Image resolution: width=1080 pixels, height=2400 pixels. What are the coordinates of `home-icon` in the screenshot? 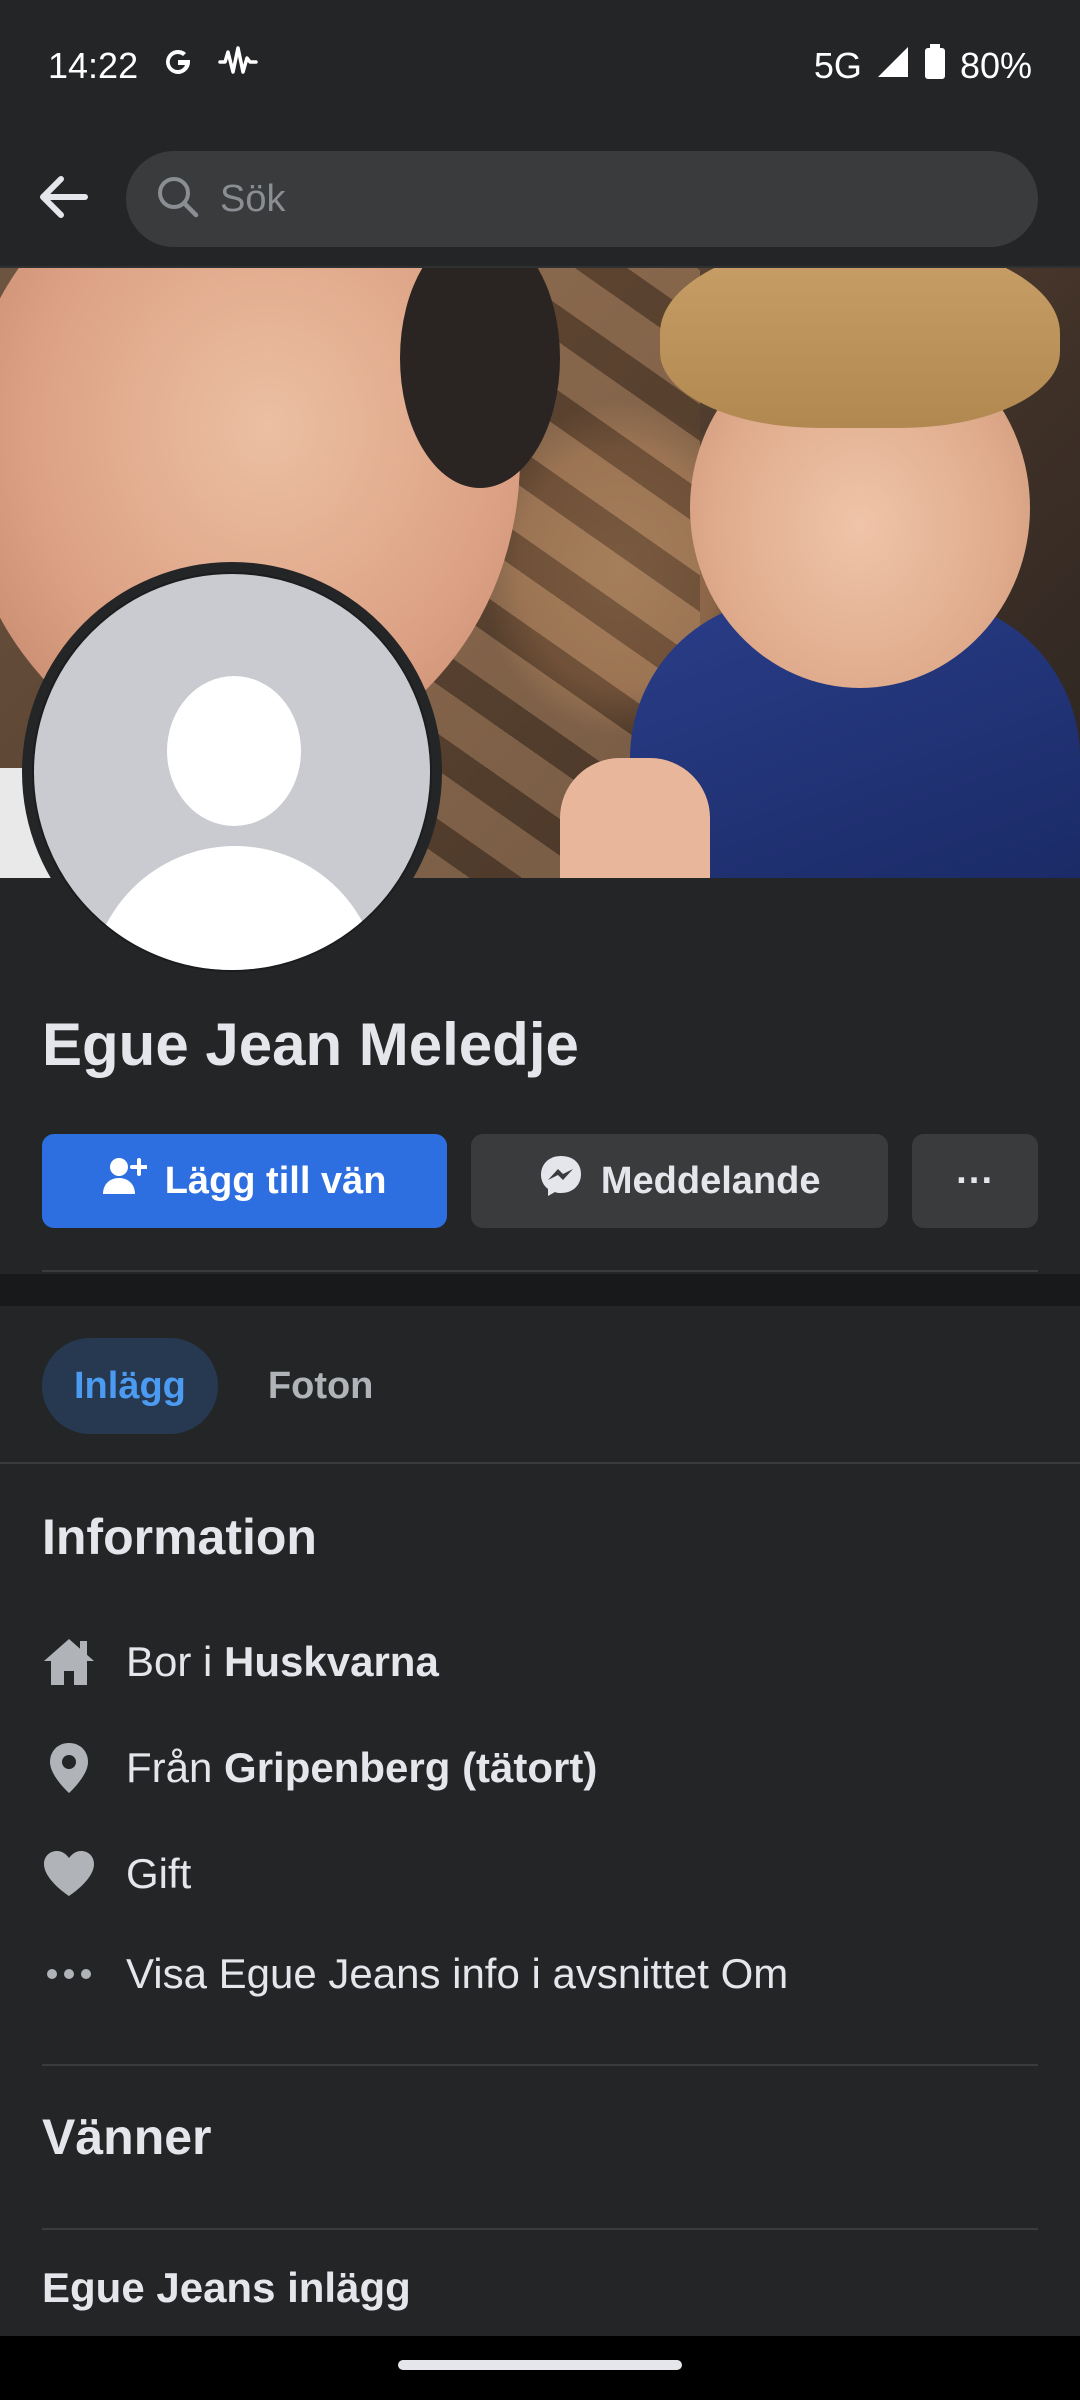 It's located at (69, 1662).